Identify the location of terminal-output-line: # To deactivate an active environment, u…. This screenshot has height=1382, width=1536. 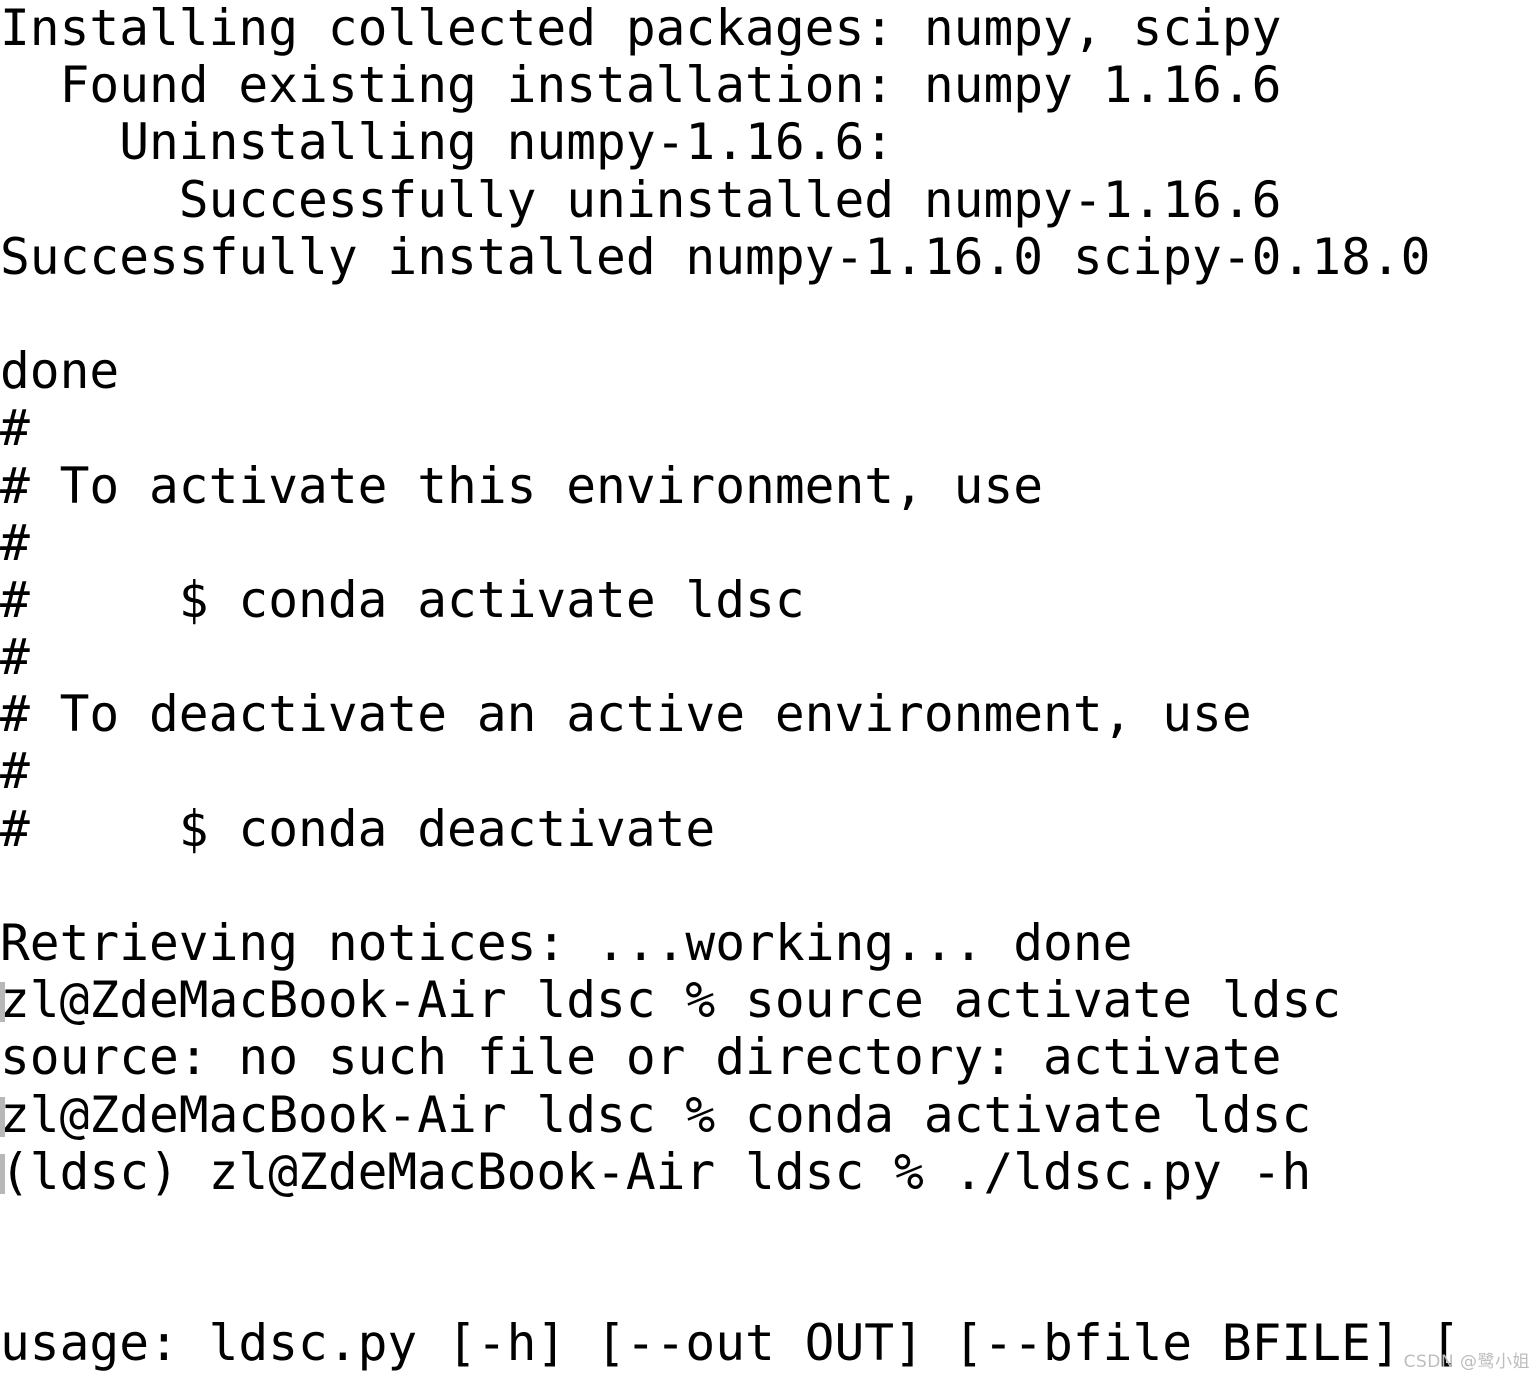
(626, 714).